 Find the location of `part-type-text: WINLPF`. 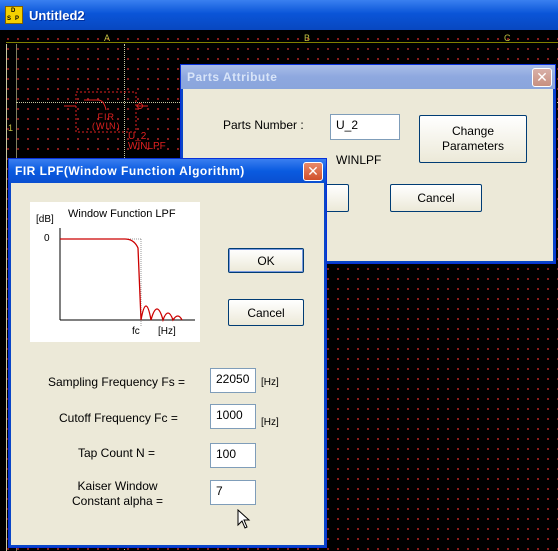

part-type-text: WINLPF is located at coordinates (359, 160).